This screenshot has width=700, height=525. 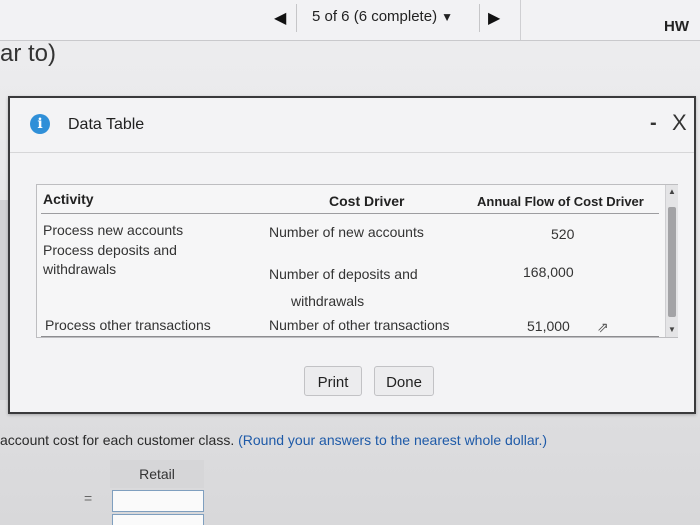 I want to click on table-cell-cost-driver: Number of deposits and withdrawals, so click(x=364, y=288).